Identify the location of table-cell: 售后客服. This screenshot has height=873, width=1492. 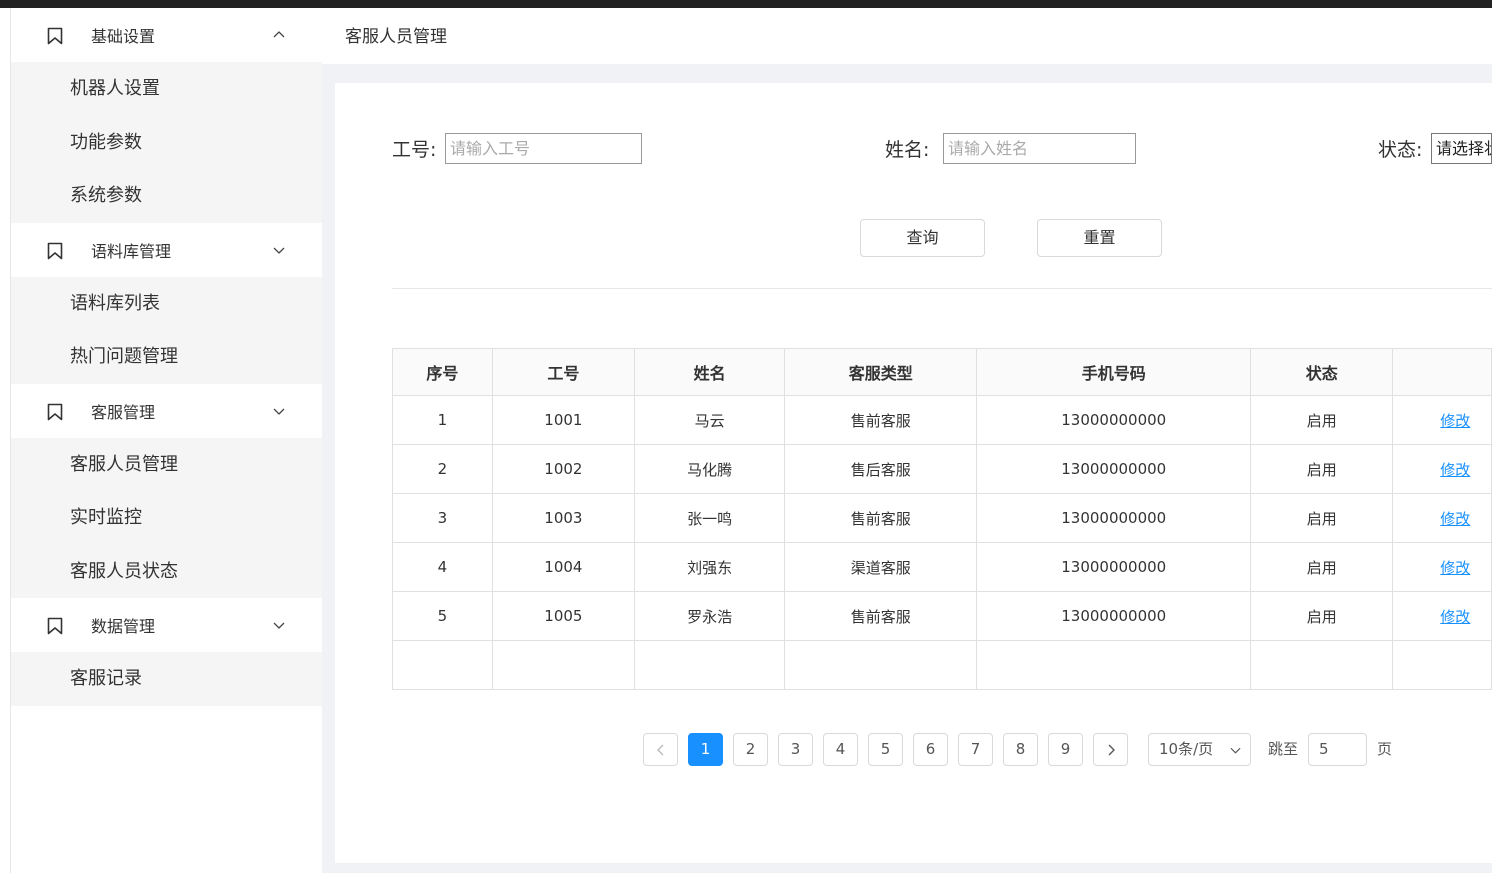
(881, 469).